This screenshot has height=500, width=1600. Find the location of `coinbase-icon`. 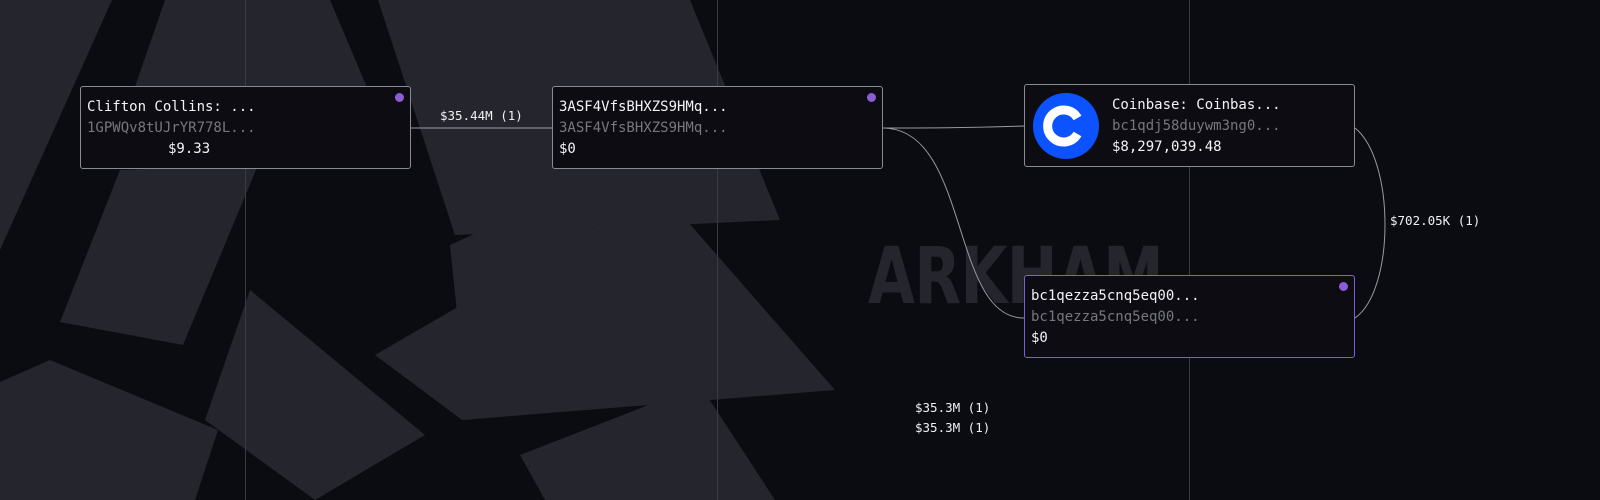

coinbase-icon is located at coordinates (1066, 126).